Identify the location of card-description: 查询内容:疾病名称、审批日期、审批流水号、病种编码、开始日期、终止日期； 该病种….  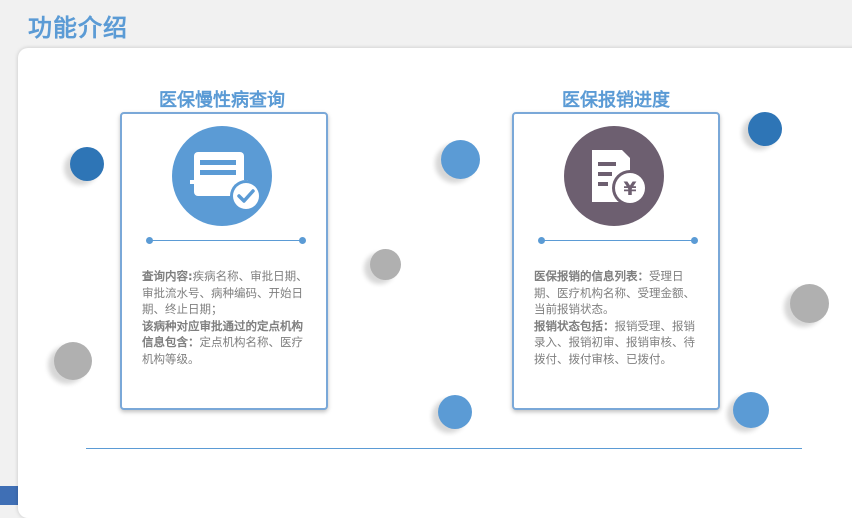
(228, 317).